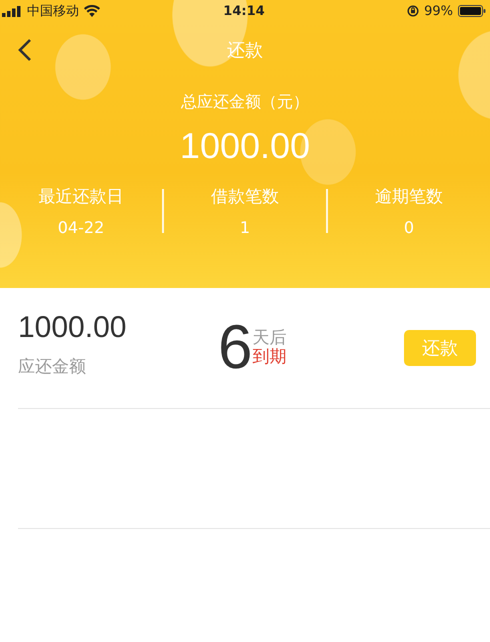  Describe the element at coordinates (81, 227) in the screenshot. I see `stat-value: 04-22` at that location.